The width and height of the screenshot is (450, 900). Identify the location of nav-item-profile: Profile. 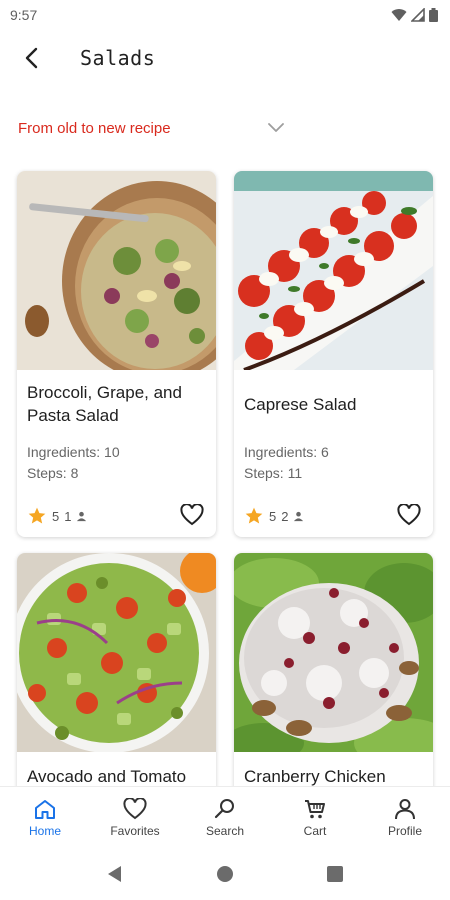
(405, 817).